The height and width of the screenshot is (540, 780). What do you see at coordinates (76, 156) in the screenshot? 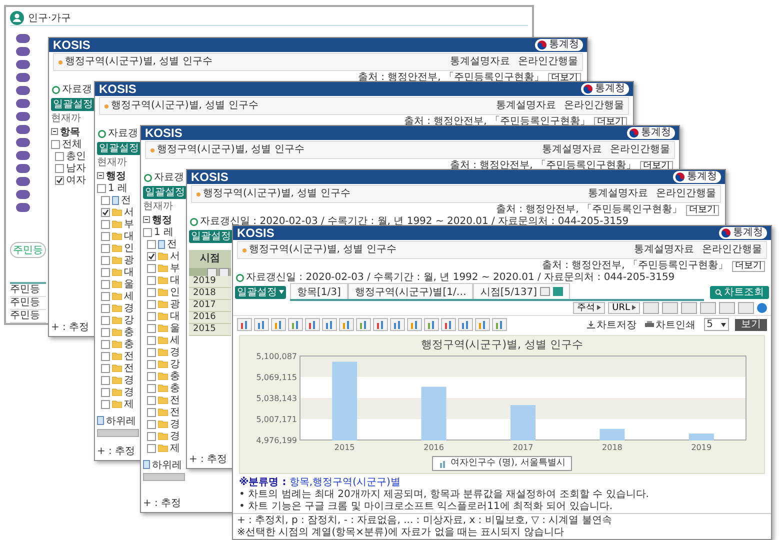
I see `tree-item: 총인` at bounding box center [76, 156].